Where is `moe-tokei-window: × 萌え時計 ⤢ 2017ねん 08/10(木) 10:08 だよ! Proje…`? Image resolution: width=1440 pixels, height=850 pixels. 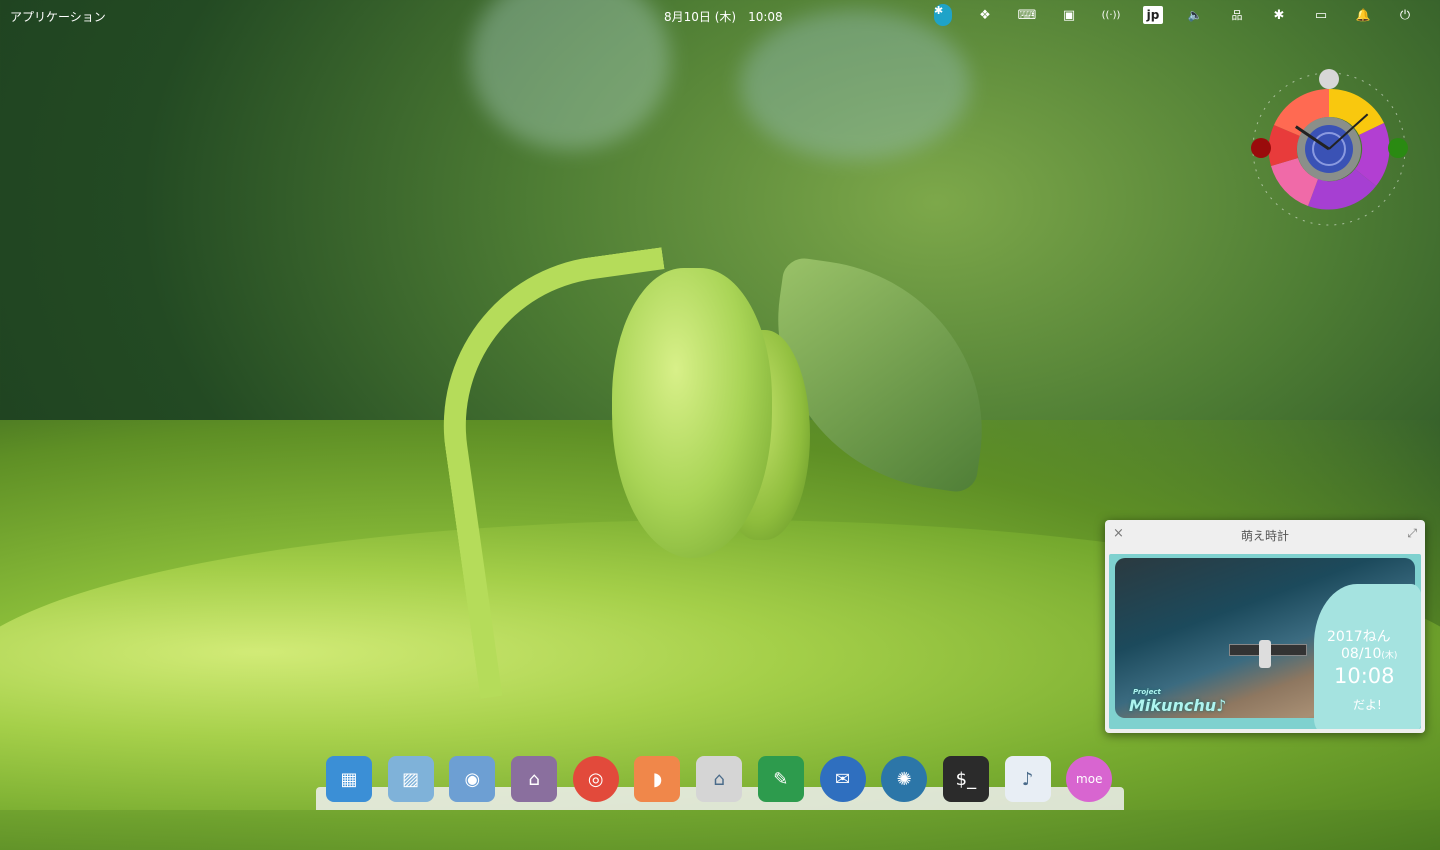
moe-tokei-window: × 萌え時計 ⤢ 2017ねん 08/10(木) 10:08 だよ! Proje… is located at coordinates (1265, 626).